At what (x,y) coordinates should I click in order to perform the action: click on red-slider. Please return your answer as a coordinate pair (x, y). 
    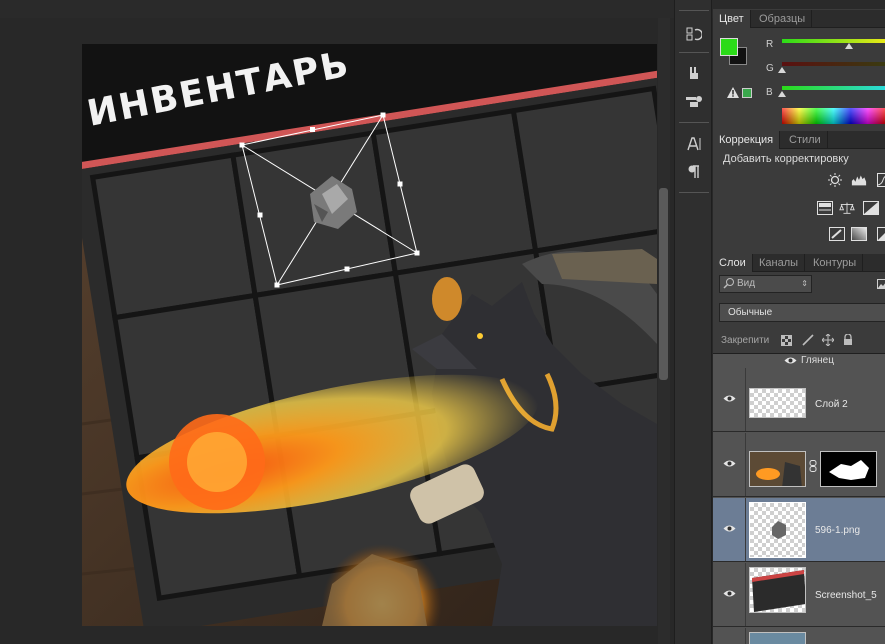
    Looking at the image, I should click on (833, 41).